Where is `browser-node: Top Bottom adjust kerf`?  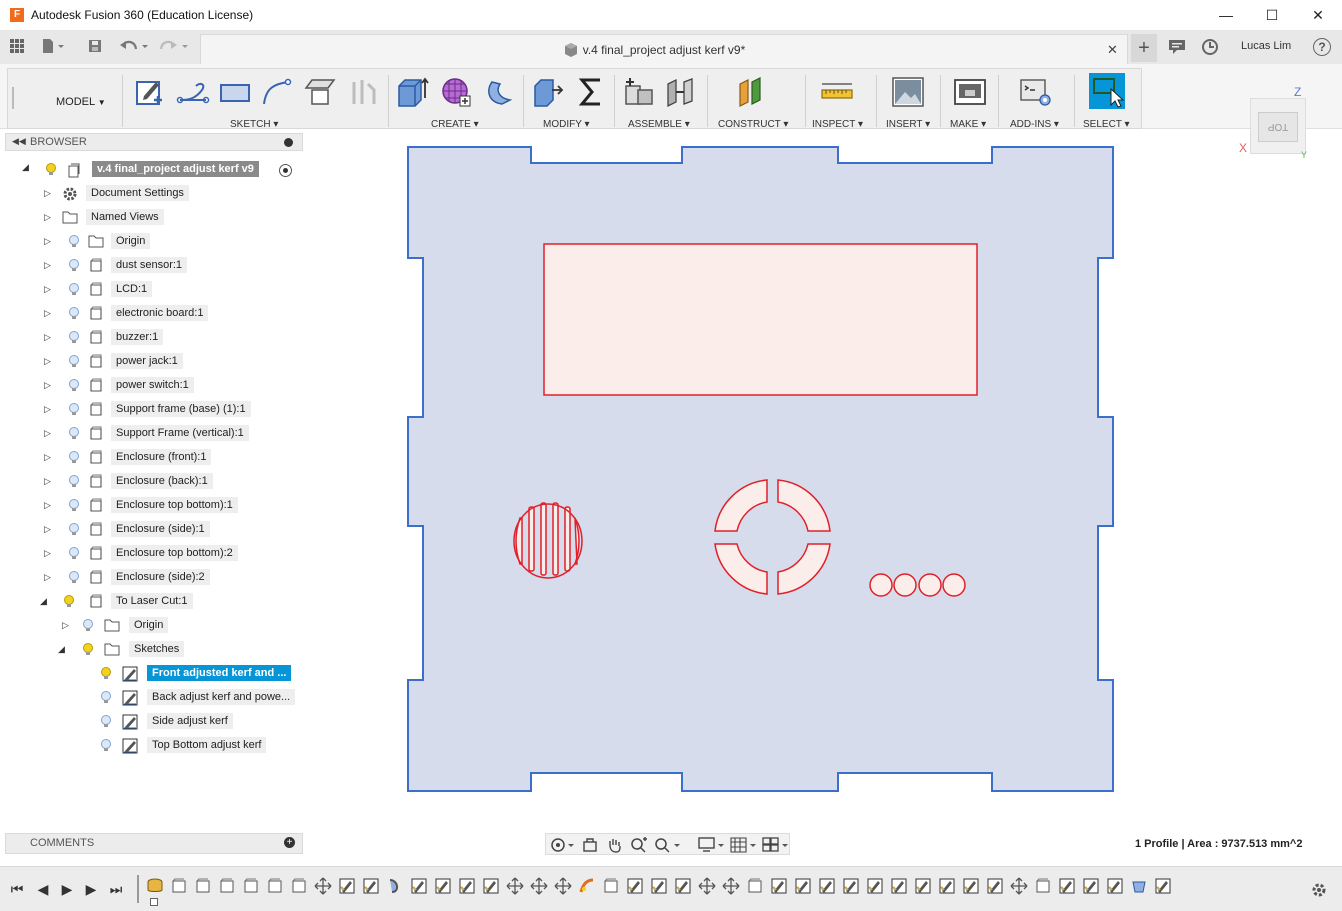 browser-node: Top Bottom adjust kerf is located at coordinates (152, 746).